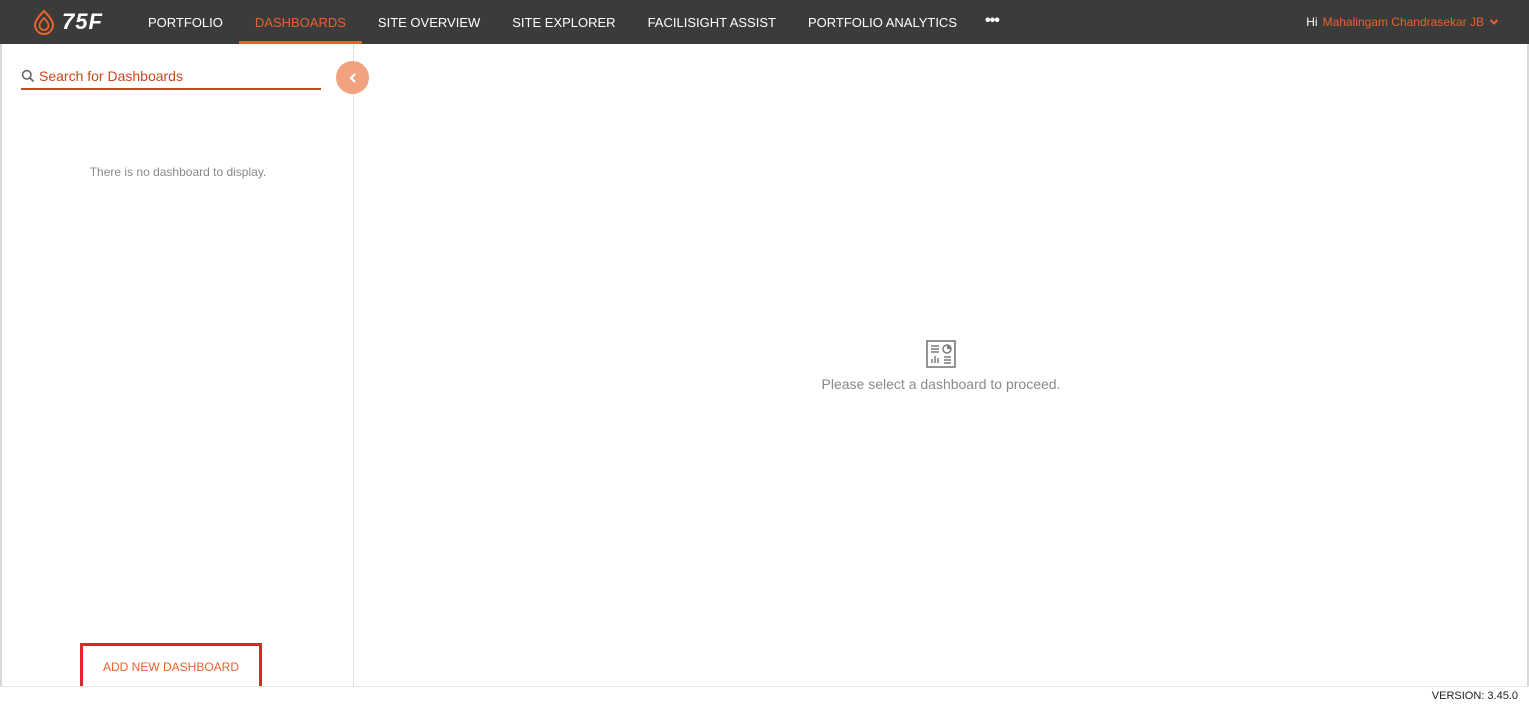  Describe the element at coordinates (1494, 22) in the screenshot. I see `chevron-down-icon` at that location.